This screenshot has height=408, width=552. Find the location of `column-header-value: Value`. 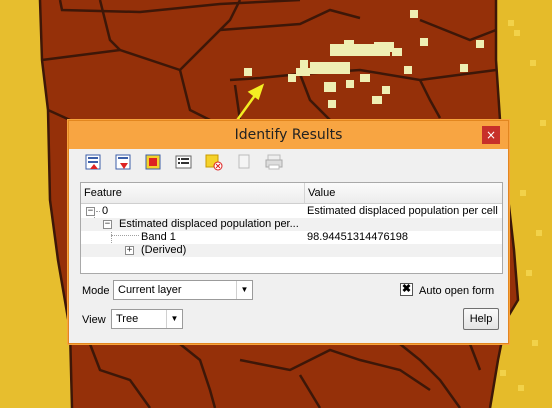

column-header-value: Value is located at coordinates (403, 193).